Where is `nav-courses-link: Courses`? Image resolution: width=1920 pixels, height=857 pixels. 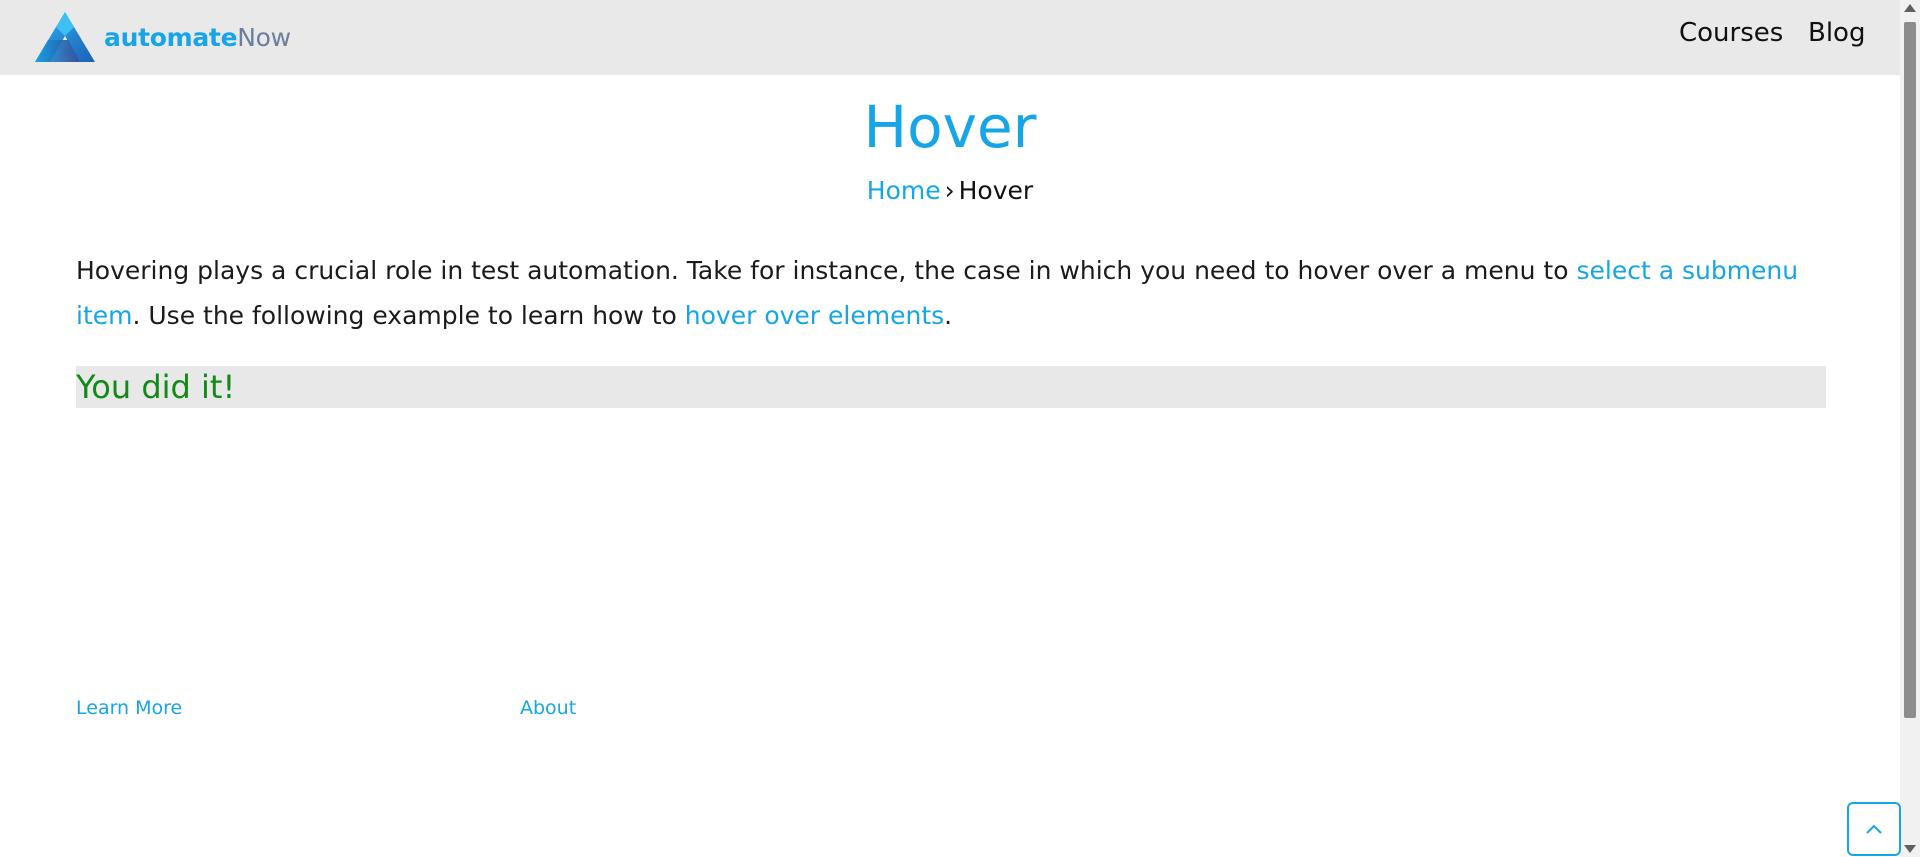
nav-courses-link: Courses is located at coordinates (1731, 33).